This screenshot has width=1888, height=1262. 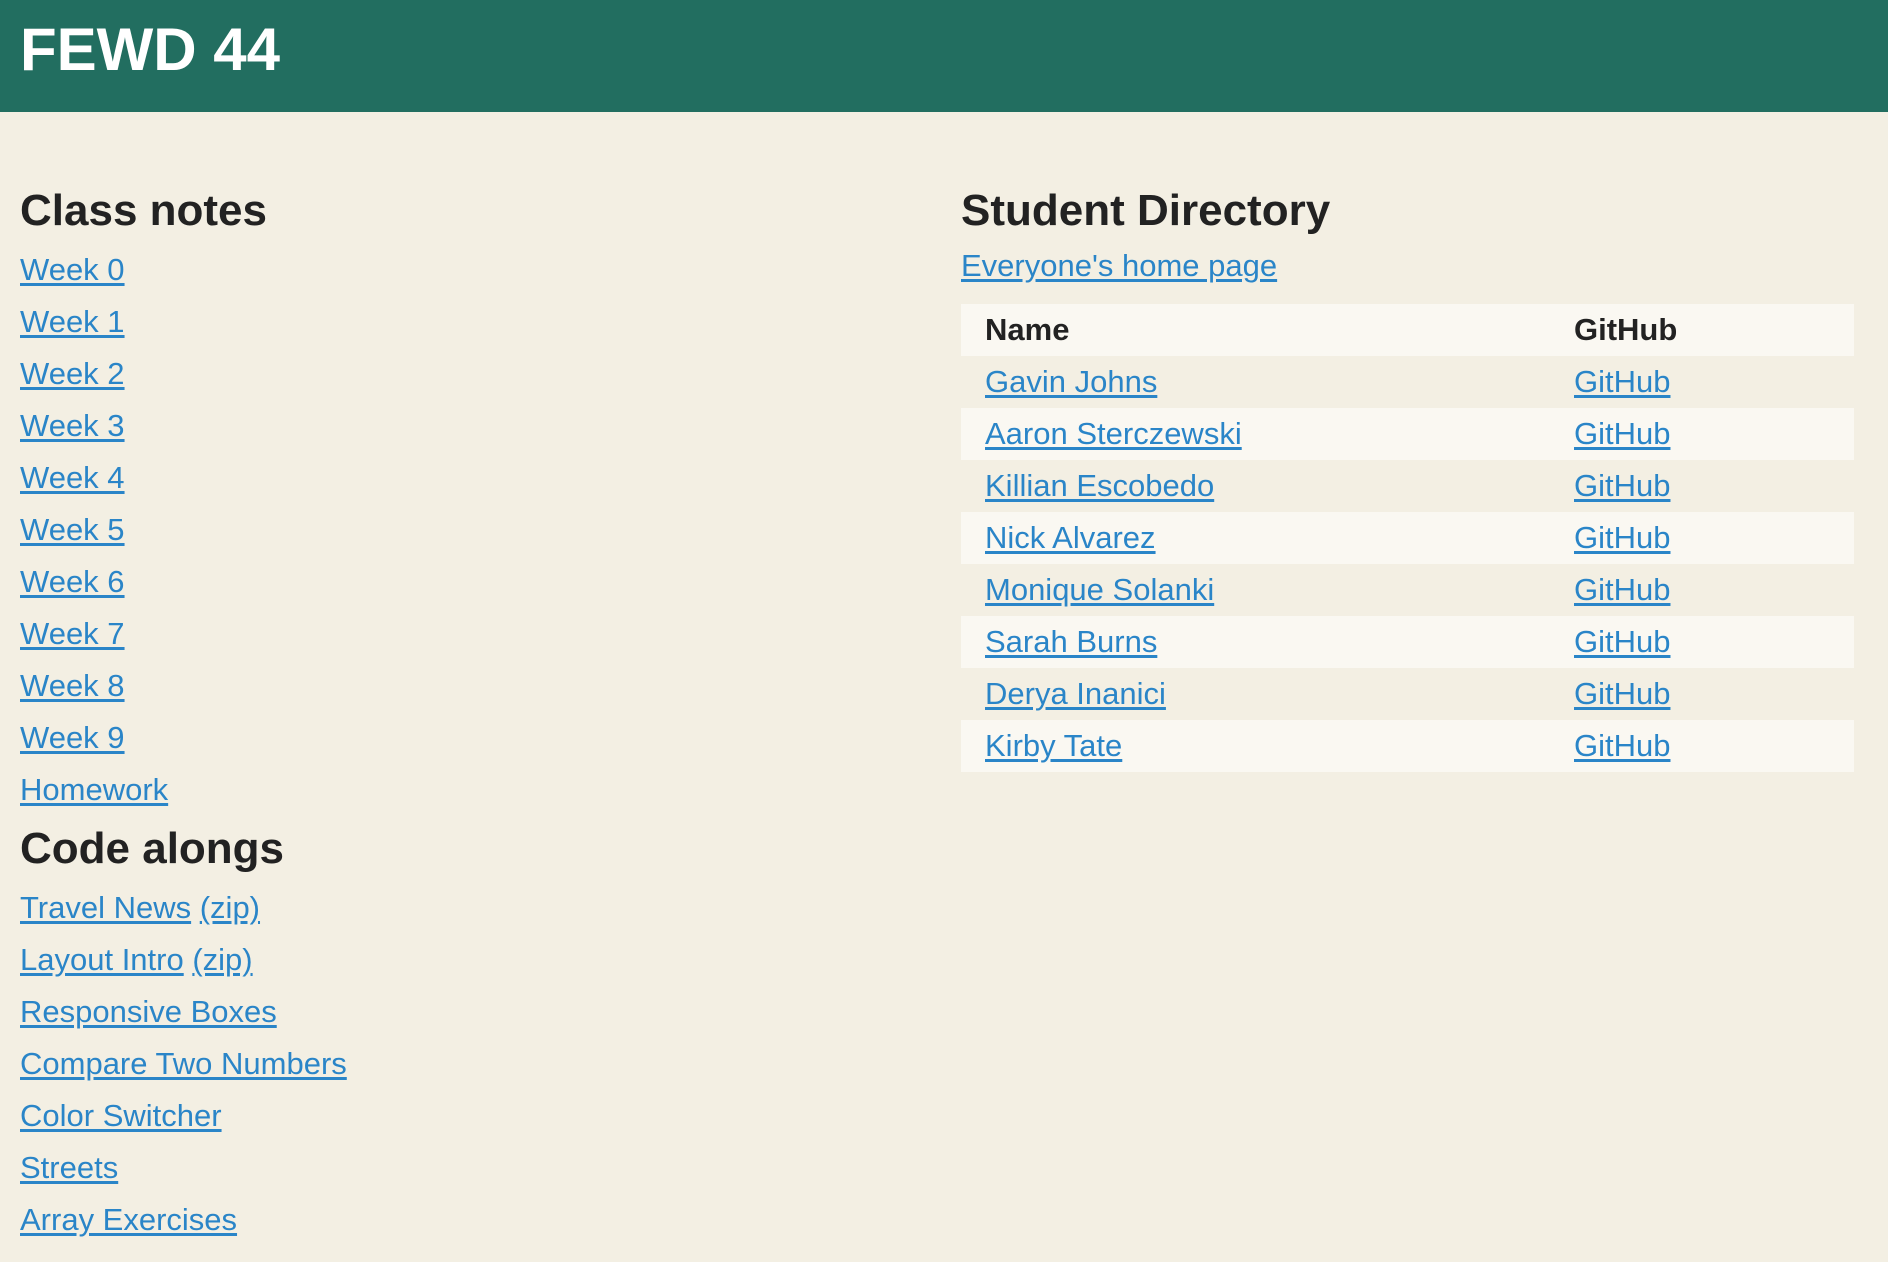 What do you see at coordinates (72, 373) in the screenshot?
I see `week-2-link: Week 2` at bounding box center [72, 373].